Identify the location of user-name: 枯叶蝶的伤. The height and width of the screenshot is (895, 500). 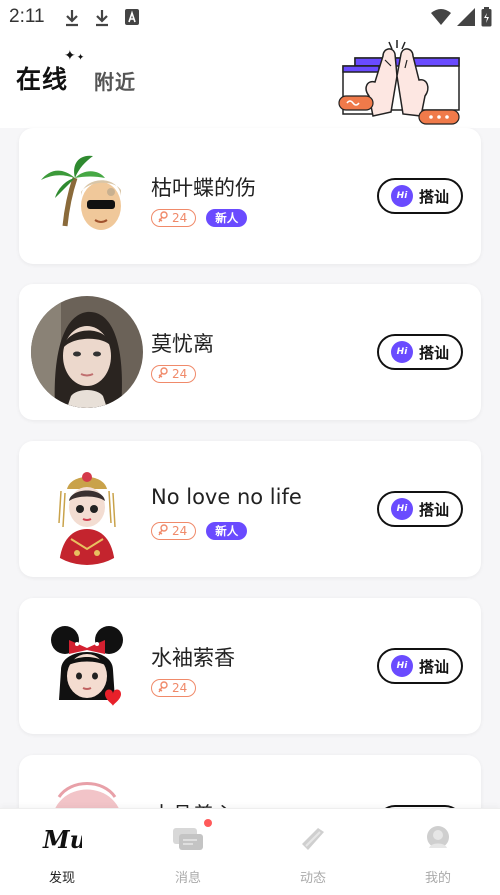
(203, 188).